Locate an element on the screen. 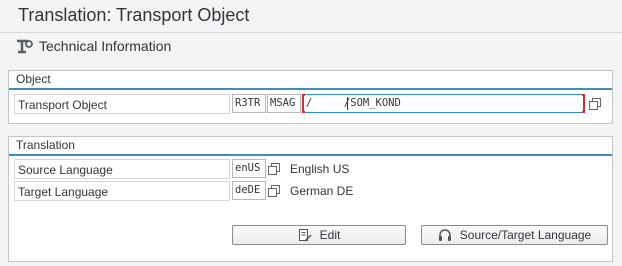 This screenshot has width=622, height=266. toolbar: Technical Information is located at coordinates (311, 46).